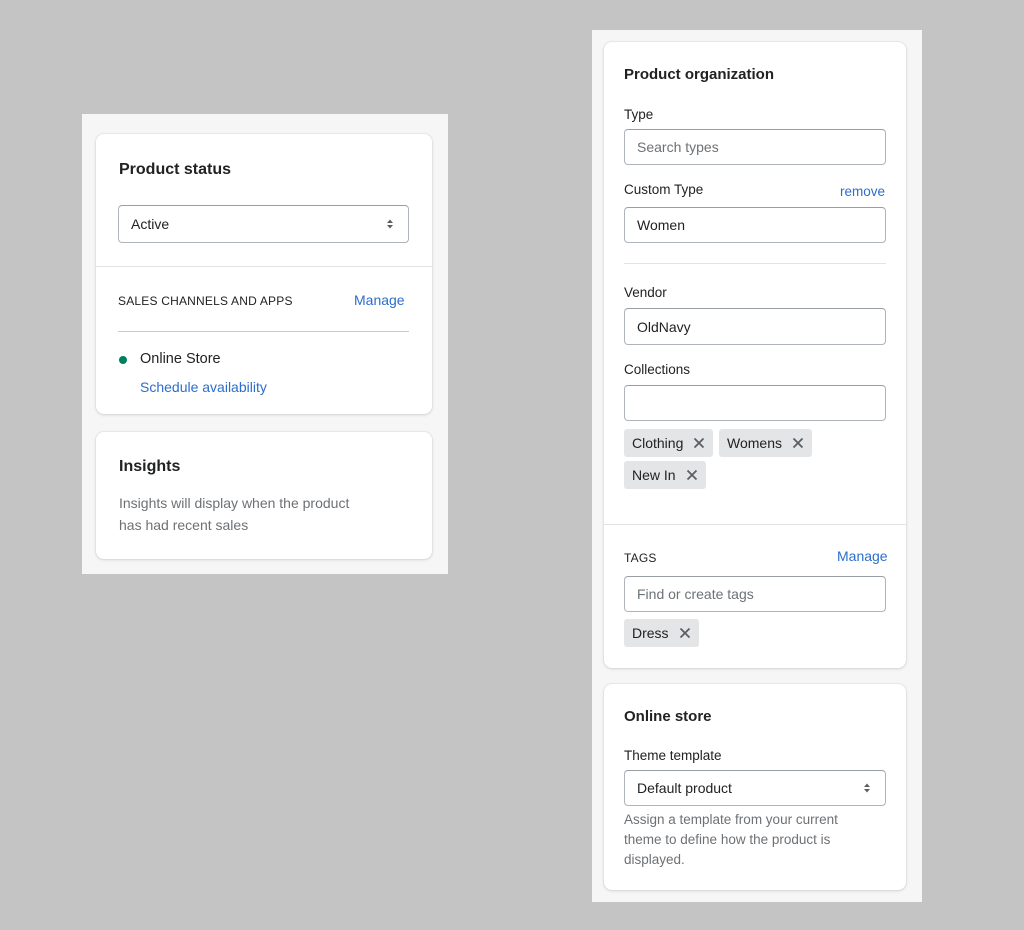 Image resolution: width=1024 pixels, height=930 pixels. I want to click on tags-input: Find or create tags, so click(755, 594).